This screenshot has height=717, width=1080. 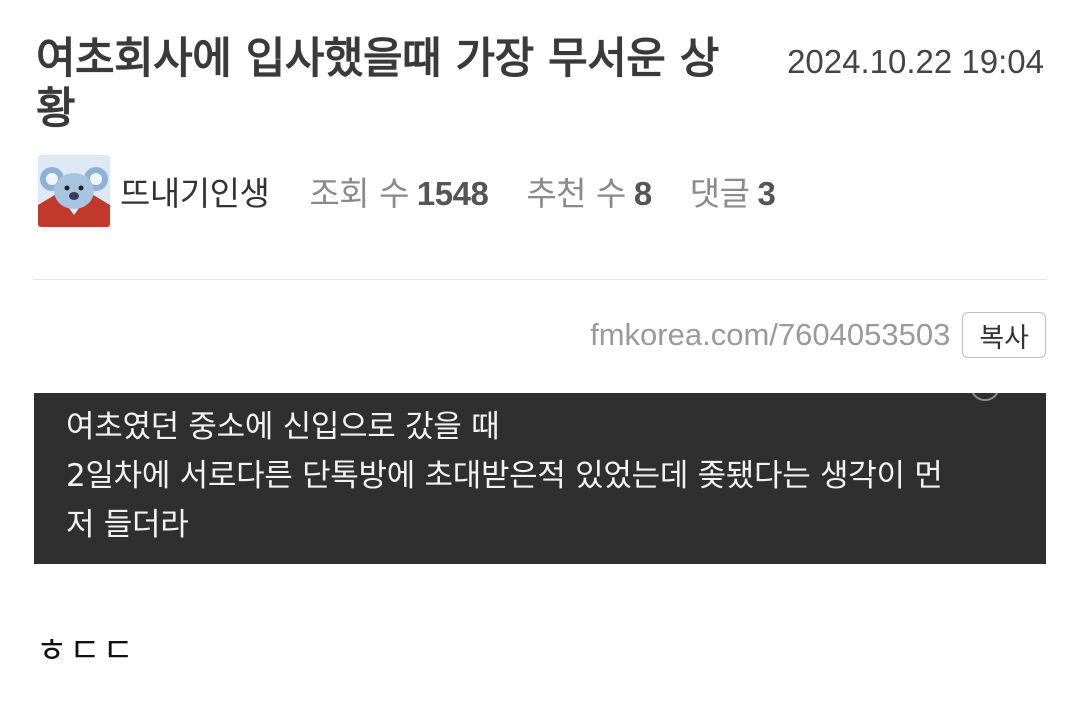 What do you see at coordinates (377, 84) in the screenshot?
I see `post-title: 여초회사에 입사했을때 가장 무서운 상황` at bounding box center [377, 84].